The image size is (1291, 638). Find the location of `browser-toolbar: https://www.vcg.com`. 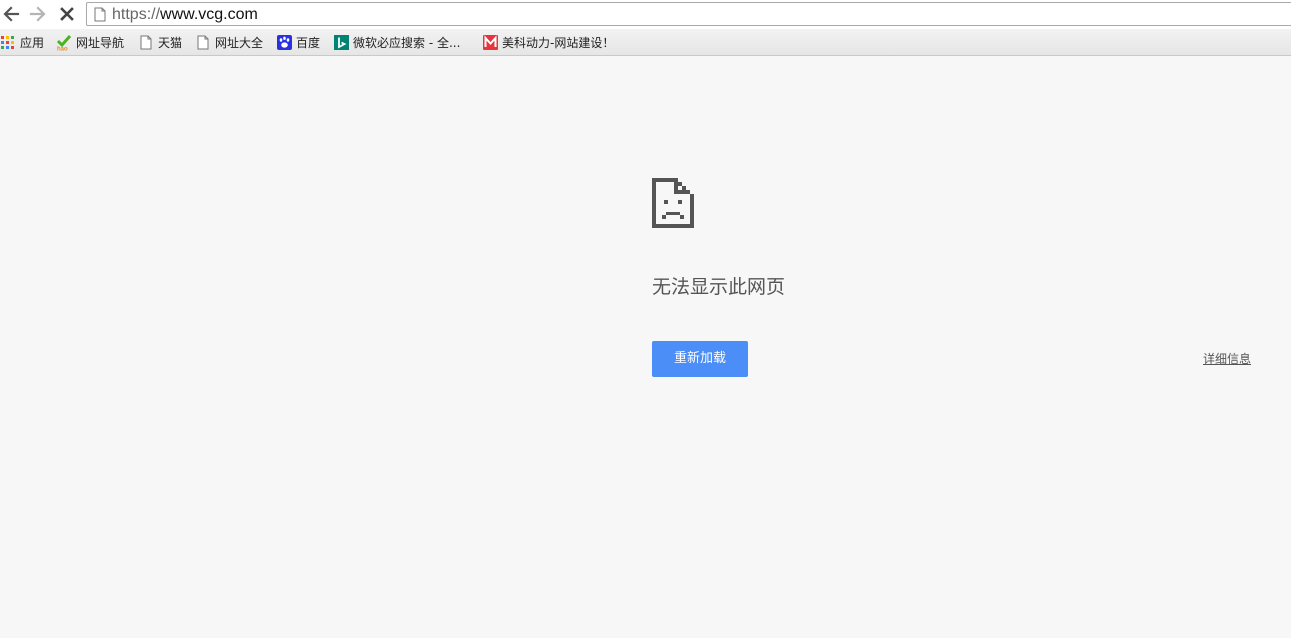

browser-toolbar: https://www.vcg.com is located at coordinates (645, 14).